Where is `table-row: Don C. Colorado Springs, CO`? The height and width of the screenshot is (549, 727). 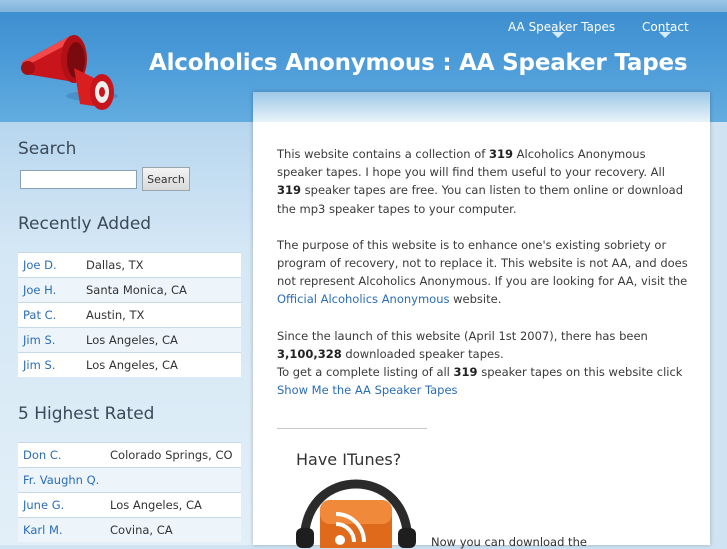 table-row: Don C. Colorado Springs, CO is located at coordinates (129, 454).